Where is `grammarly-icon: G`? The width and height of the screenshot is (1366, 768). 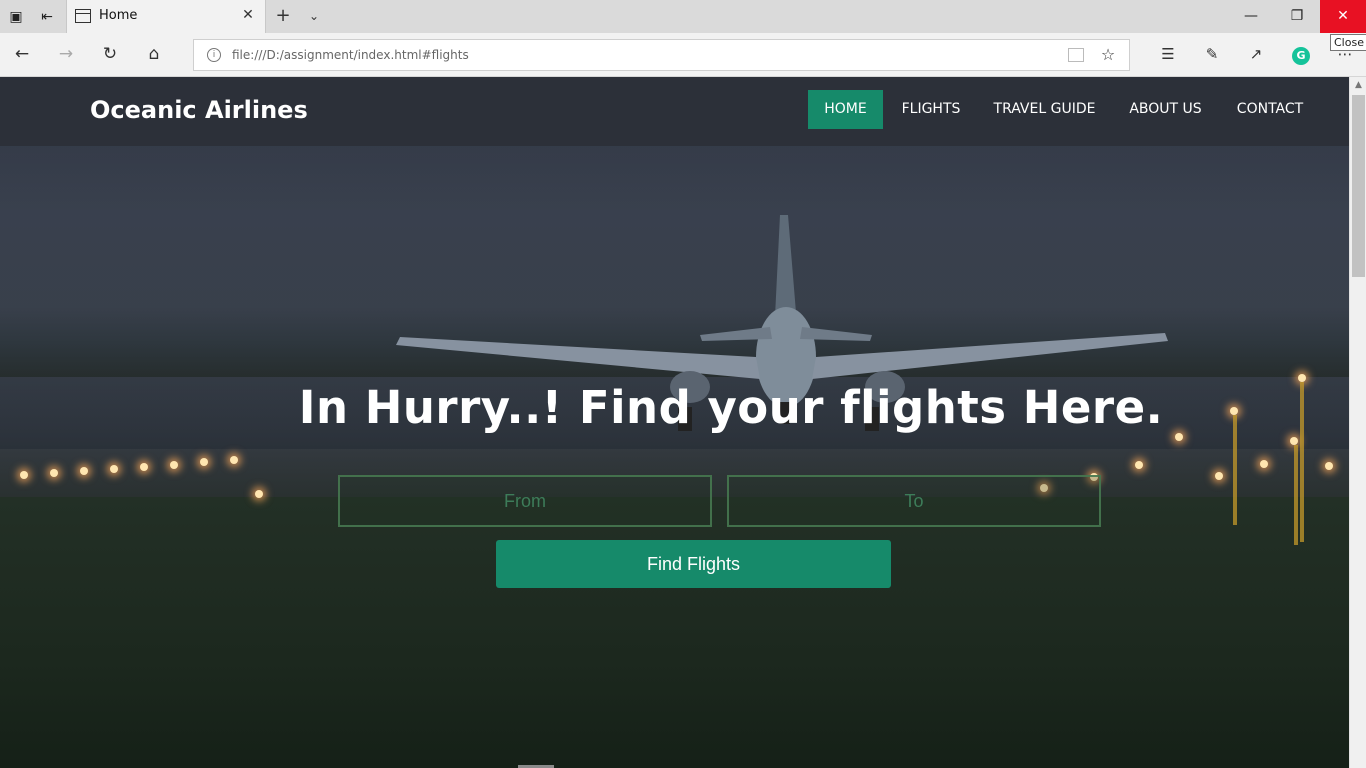 grammarly-icon: G is located at coordinates (1301, 54).